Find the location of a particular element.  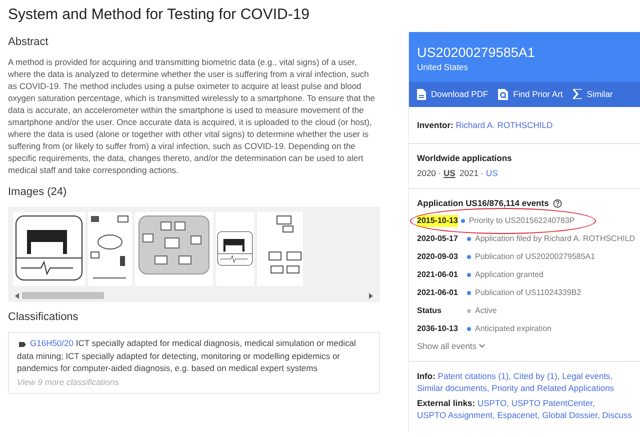

action-button: Find Prior Art is located at coordinates (530, 94).